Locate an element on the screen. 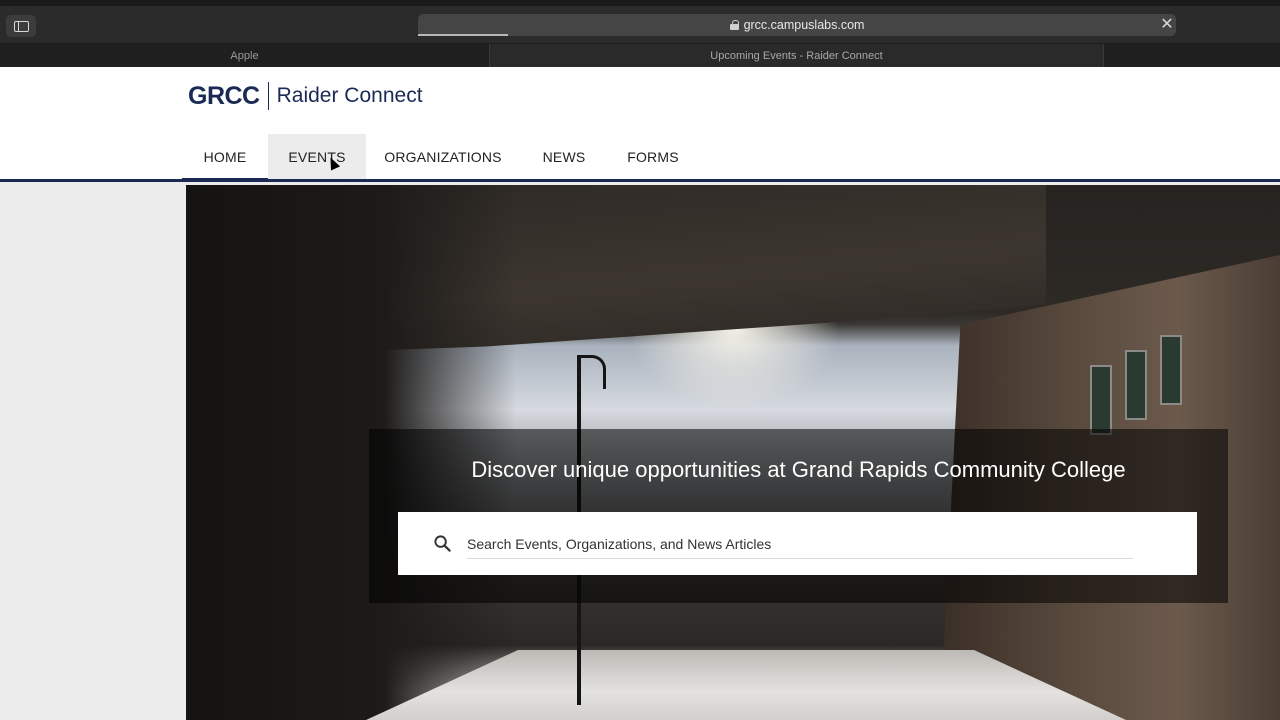  page-load-progress is located at coordinates (463, 35).